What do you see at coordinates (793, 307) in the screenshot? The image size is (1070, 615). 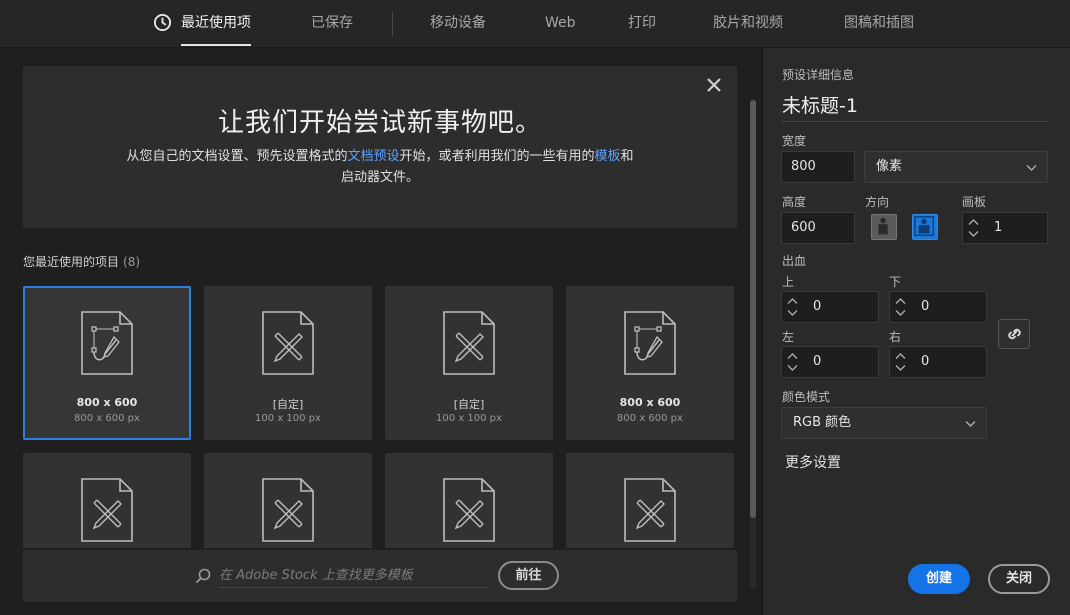 I see `bleed-top-stepper-arrows` at bounding box center [793, 307].